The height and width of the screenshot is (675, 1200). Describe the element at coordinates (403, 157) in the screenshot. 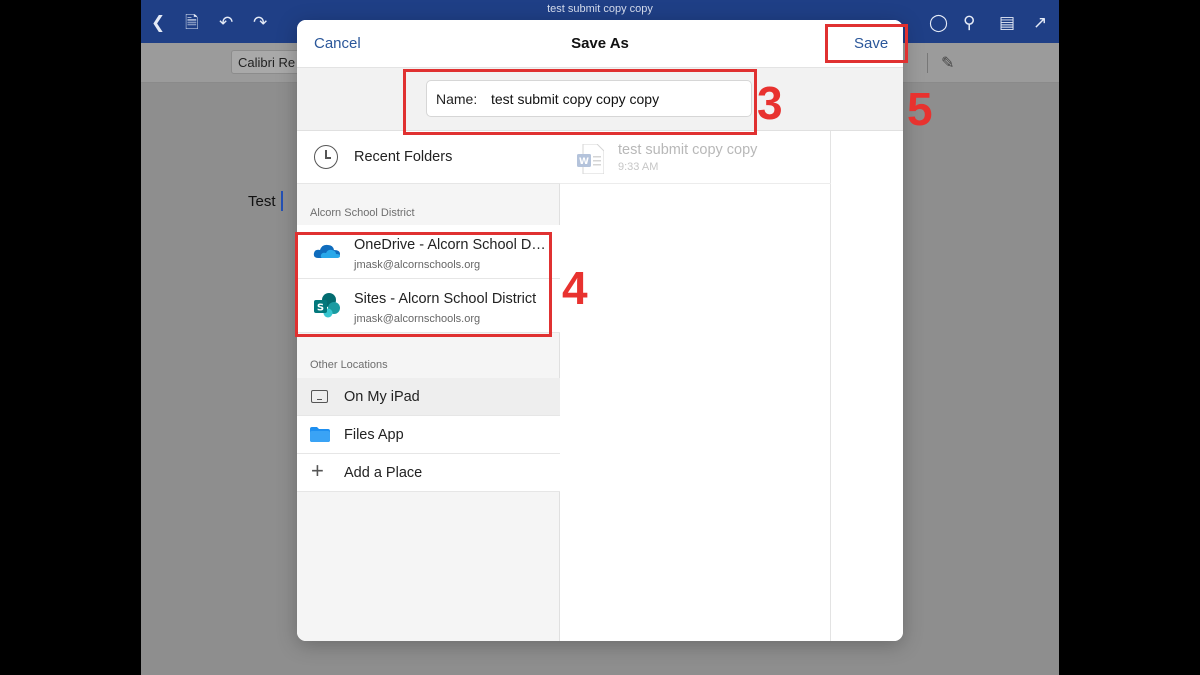

I see `recent-folders-label: Recent Folders` at that location.